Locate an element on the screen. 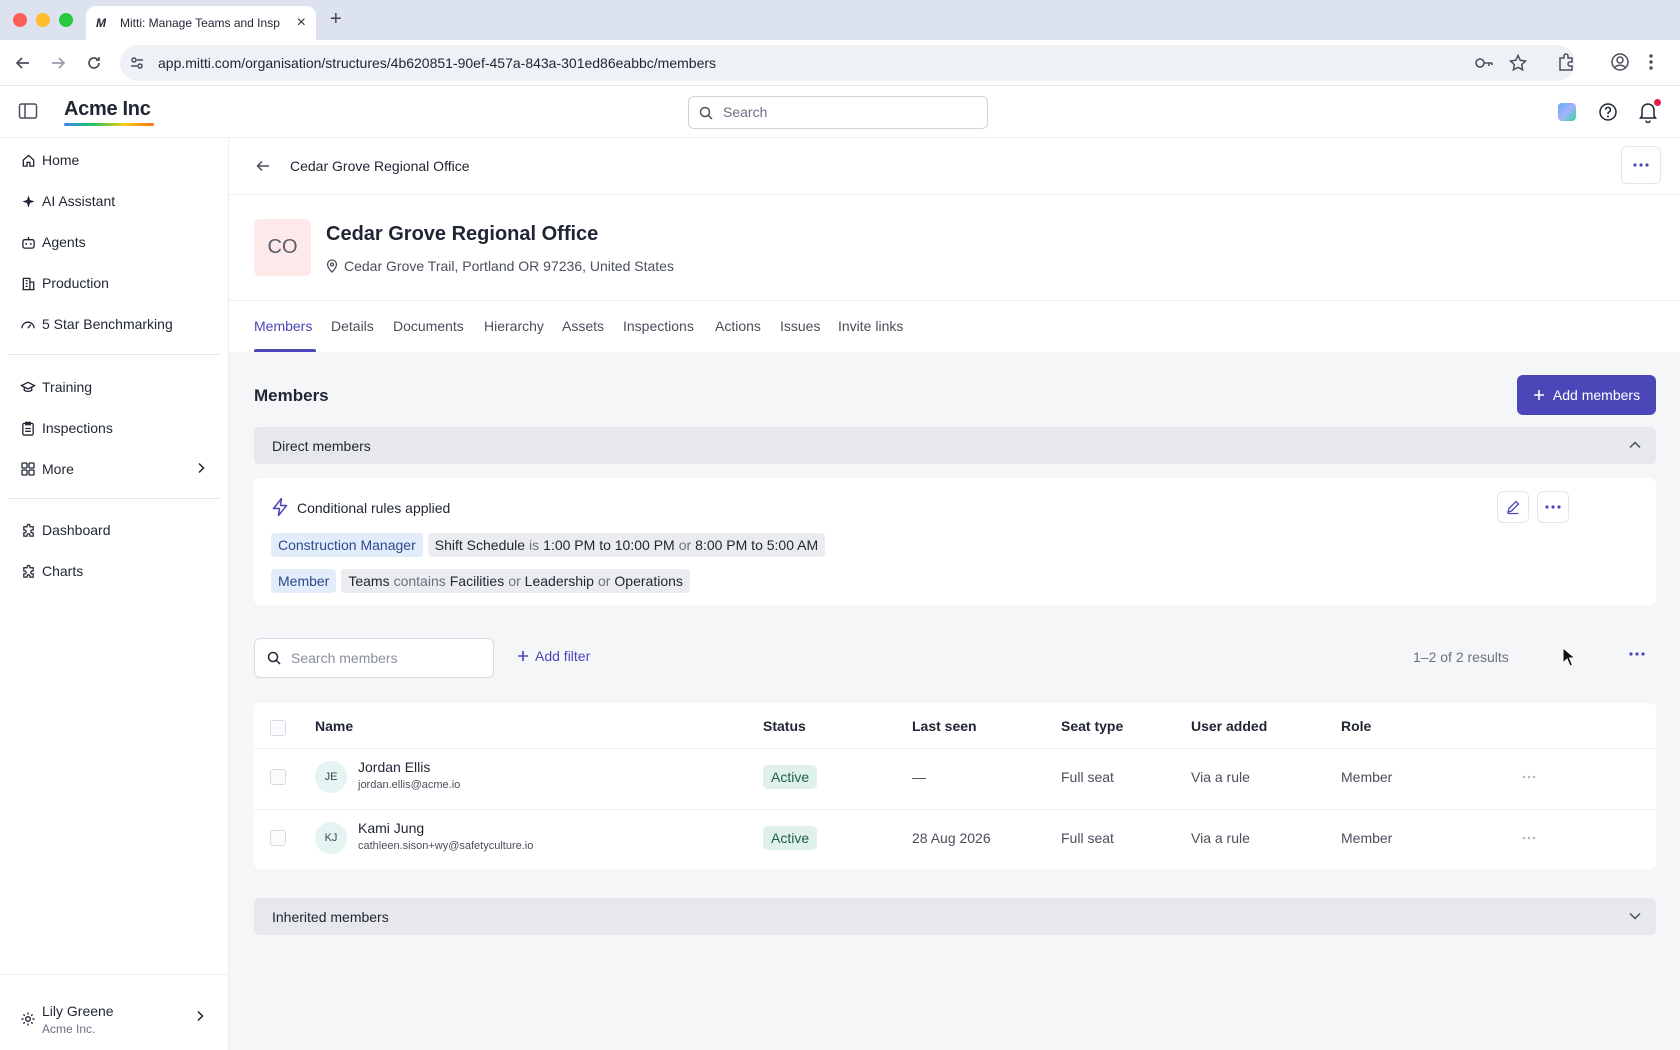 This screenshot has width=1680, height=1050. rule-value: 1:00 PM to 10:00 PM is located at coordinates (609, 545).